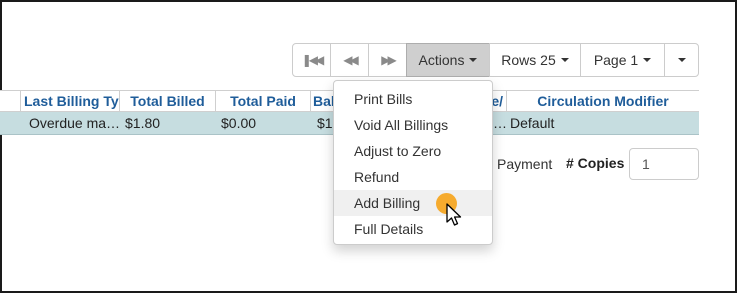 This screenshot has width=737, height=293. I want to click on next-page-button: ▶▶, so click(387, 60).